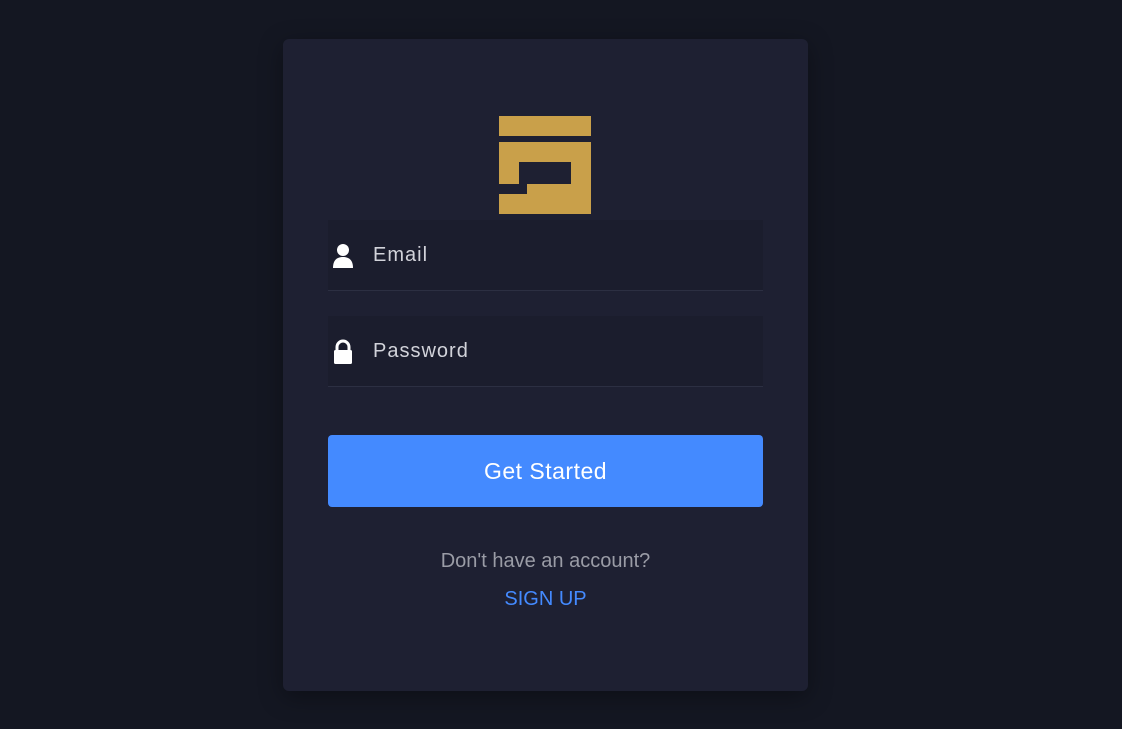 The width and height of the screenshot is (1122, 729). I want to click on email-field-wrapper, so click(545, 255).